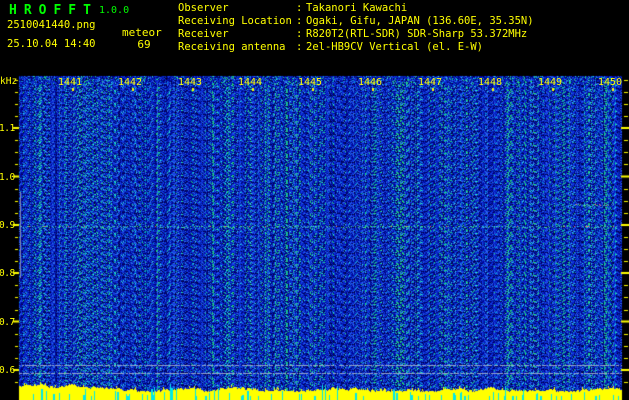  Describe the element at coordinates (310, 82) in the screenshot. I see `time-tick-label: 1445` at that location.